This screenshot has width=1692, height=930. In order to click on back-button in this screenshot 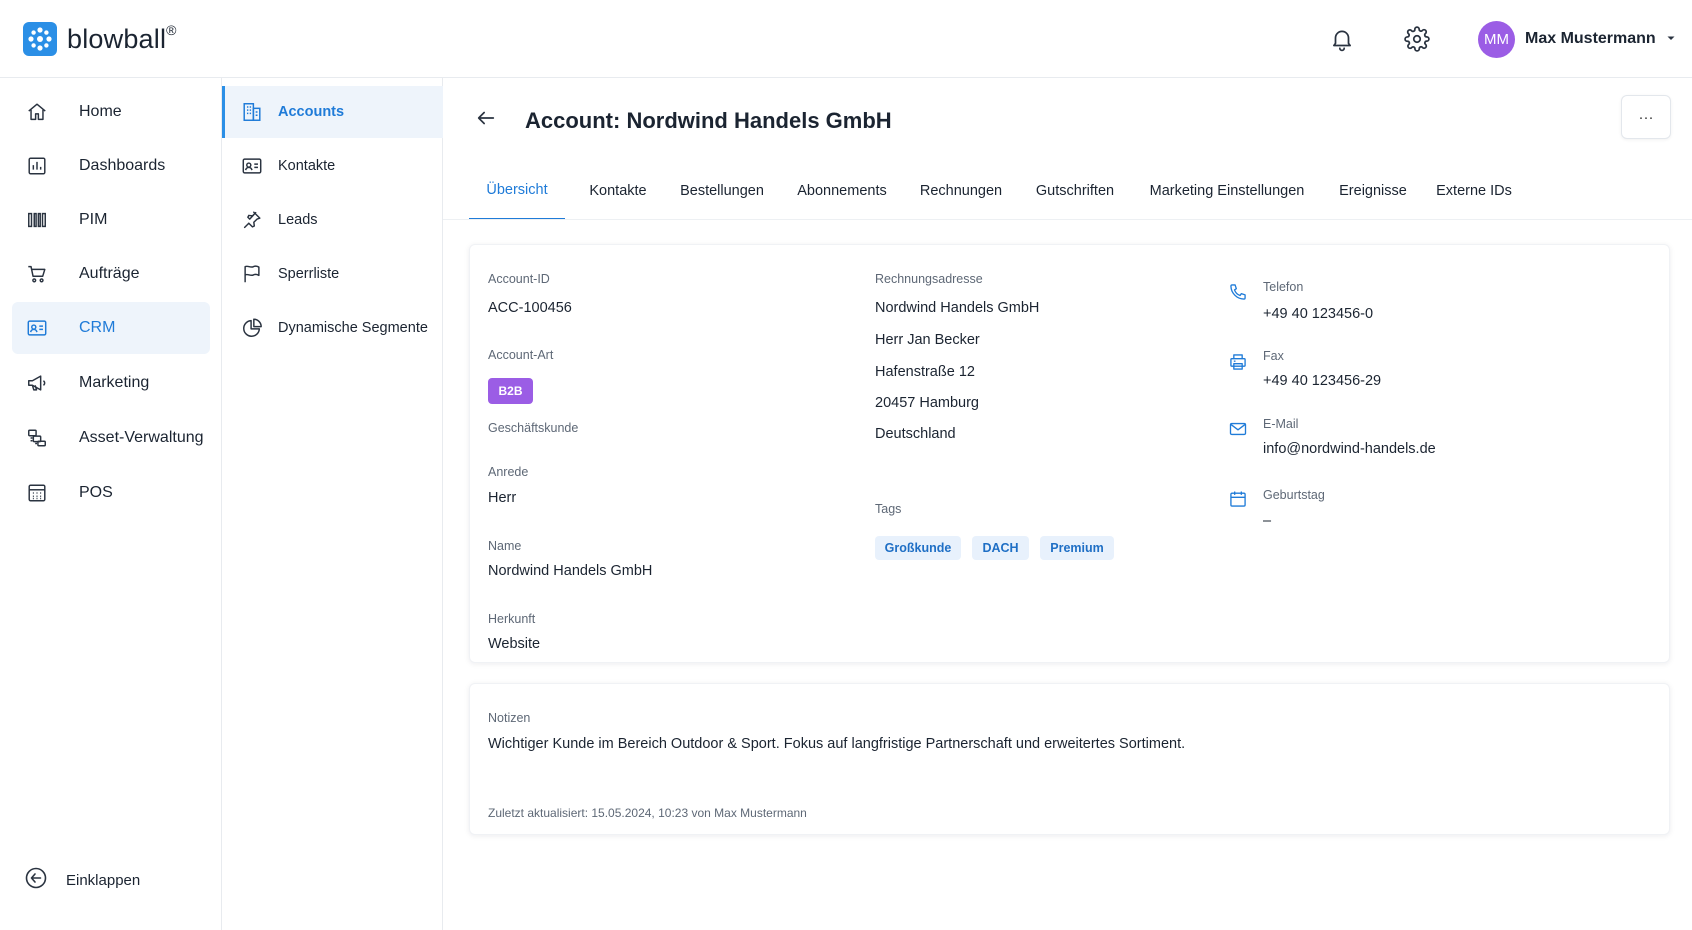, I will do `click(486, 120)`.